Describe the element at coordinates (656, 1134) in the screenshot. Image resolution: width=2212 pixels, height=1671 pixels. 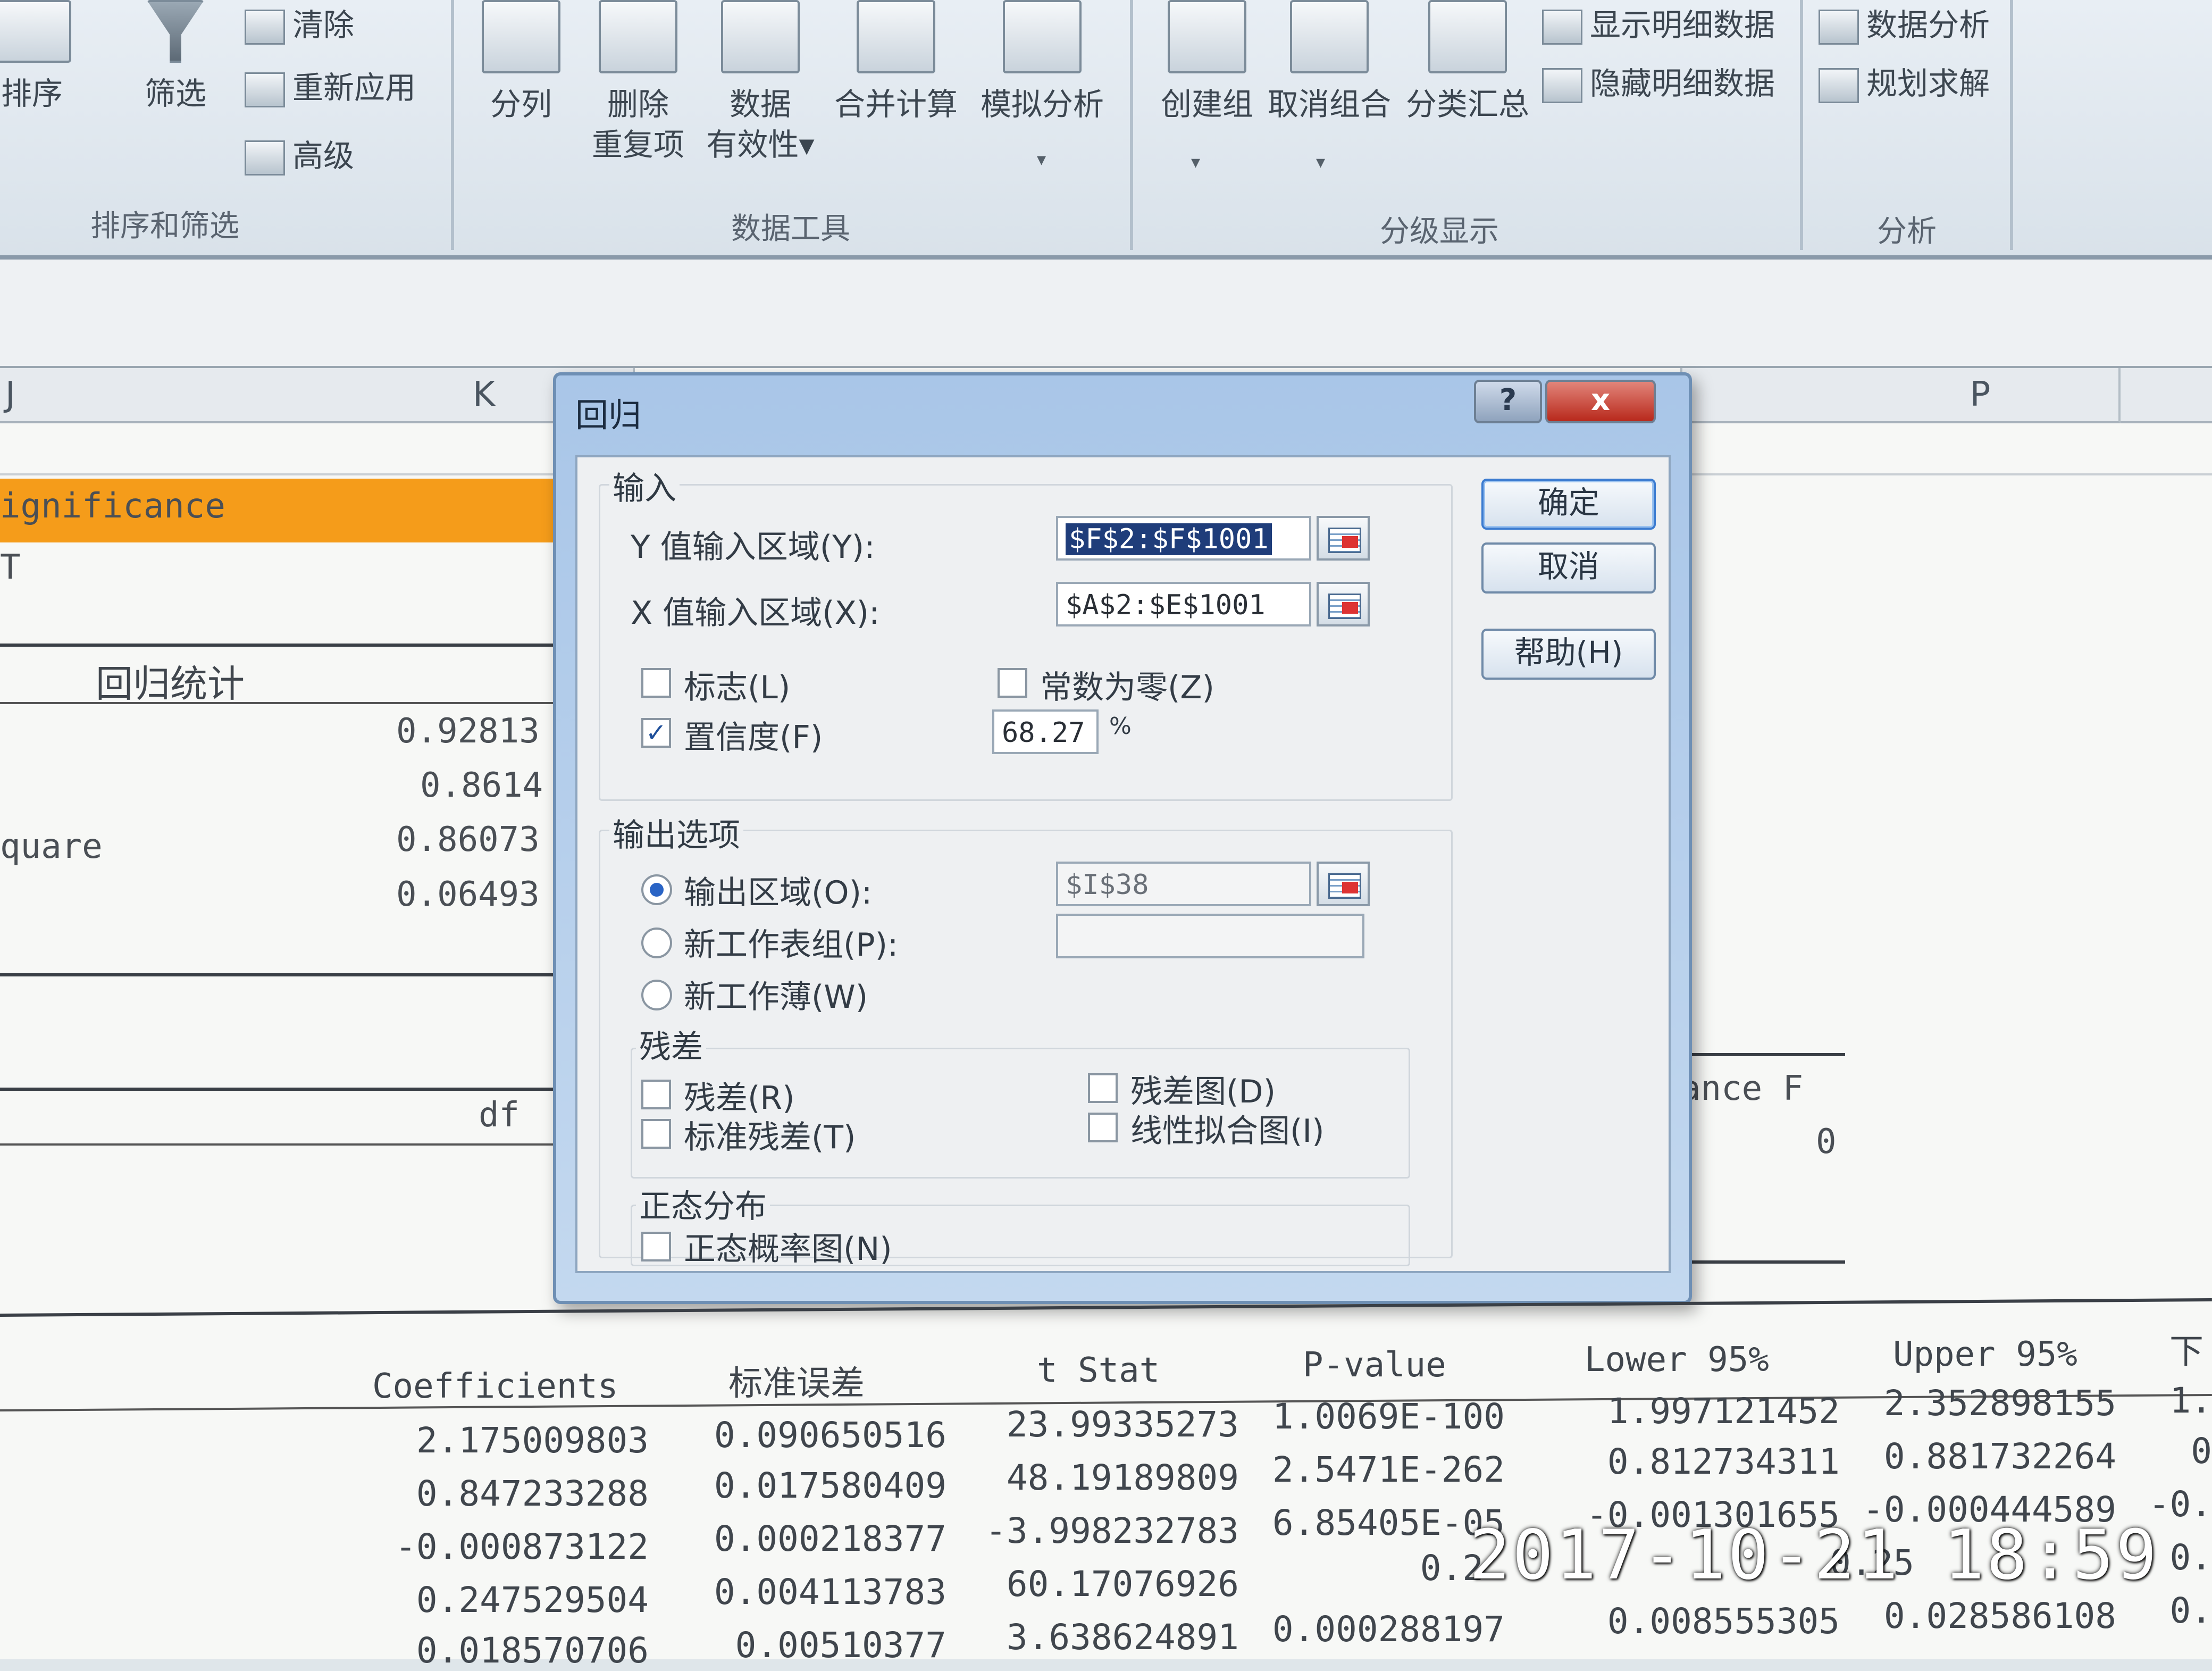
I see `standard-residuals-checkbox` at that location.